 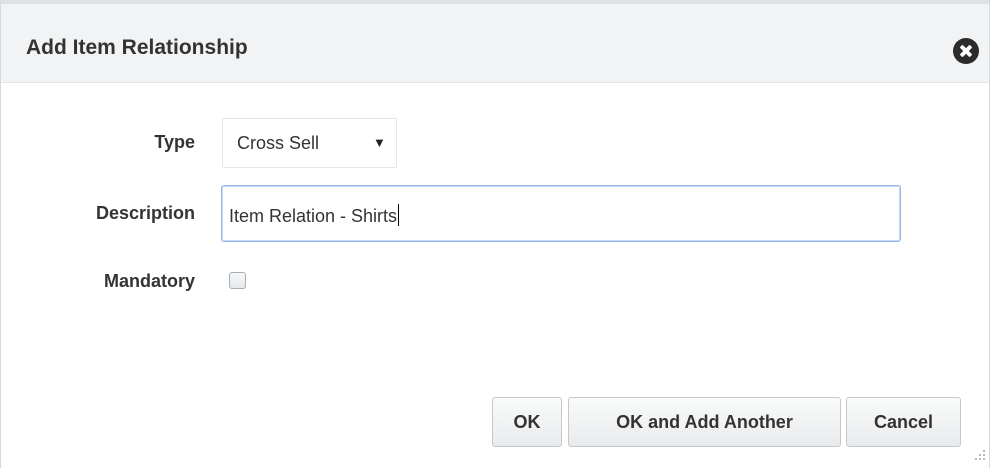 What do you see at coordinates (561, 213) in the screenshot?
I see `description-input: Item Relation - Shirts` at bounding box center [561, 213].